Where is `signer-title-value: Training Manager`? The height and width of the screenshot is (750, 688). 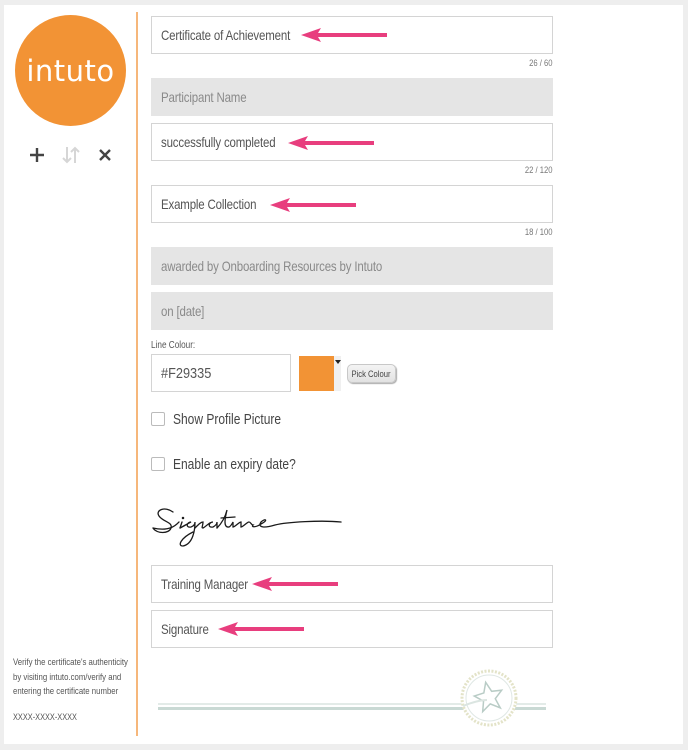 signer-title-value: Training Manager is located at coordinates (204, 584).